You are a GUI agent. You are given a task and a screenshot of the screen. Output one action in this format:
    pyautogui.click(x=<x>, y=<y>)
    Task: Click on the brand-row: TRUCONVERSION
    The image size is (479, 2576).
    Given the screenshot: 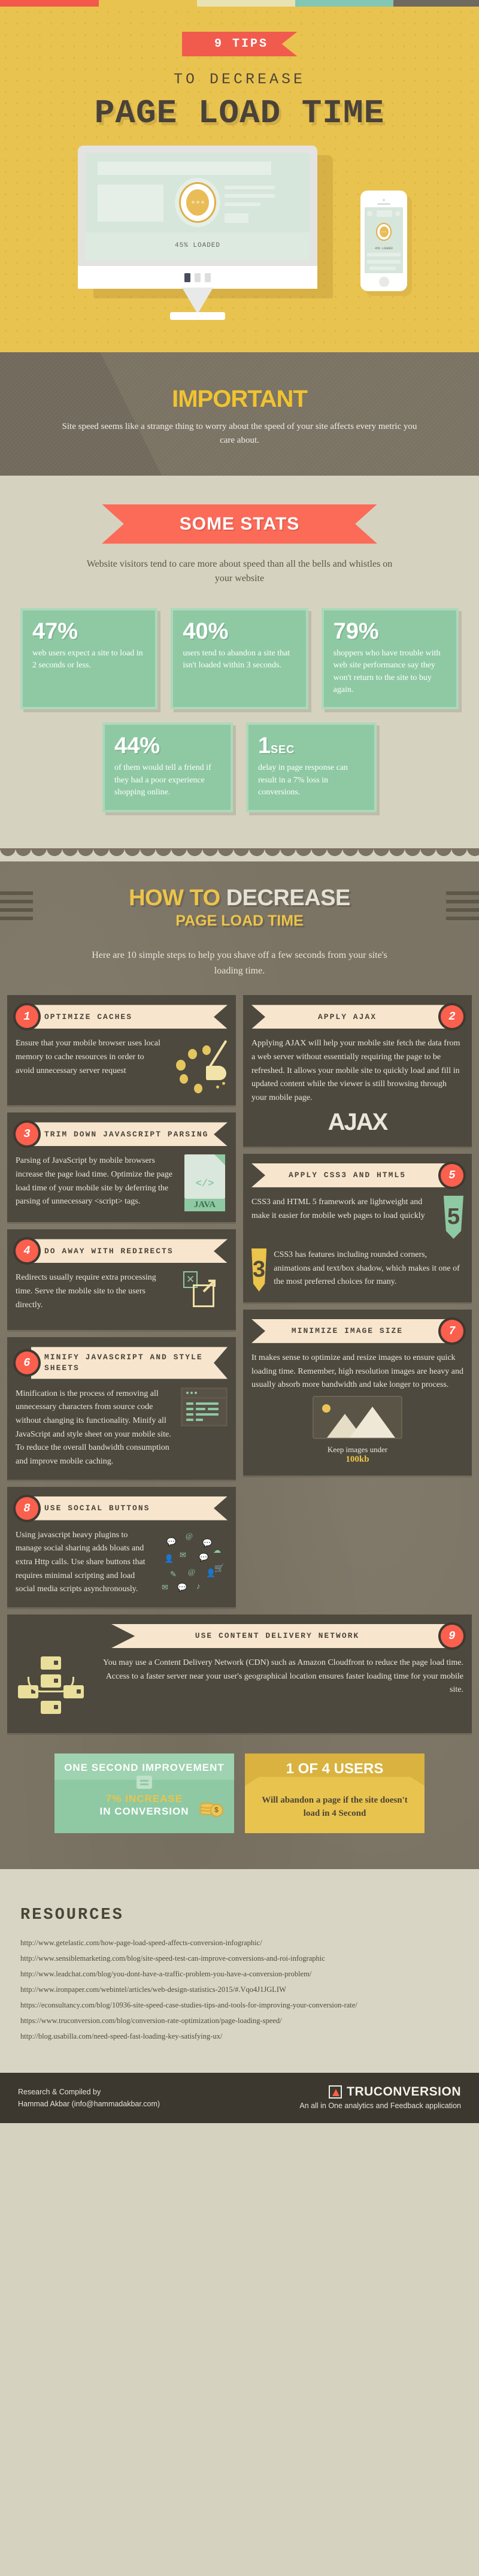 What is the action you would take?
    pyautogui.click(x=380, y=2092)
    